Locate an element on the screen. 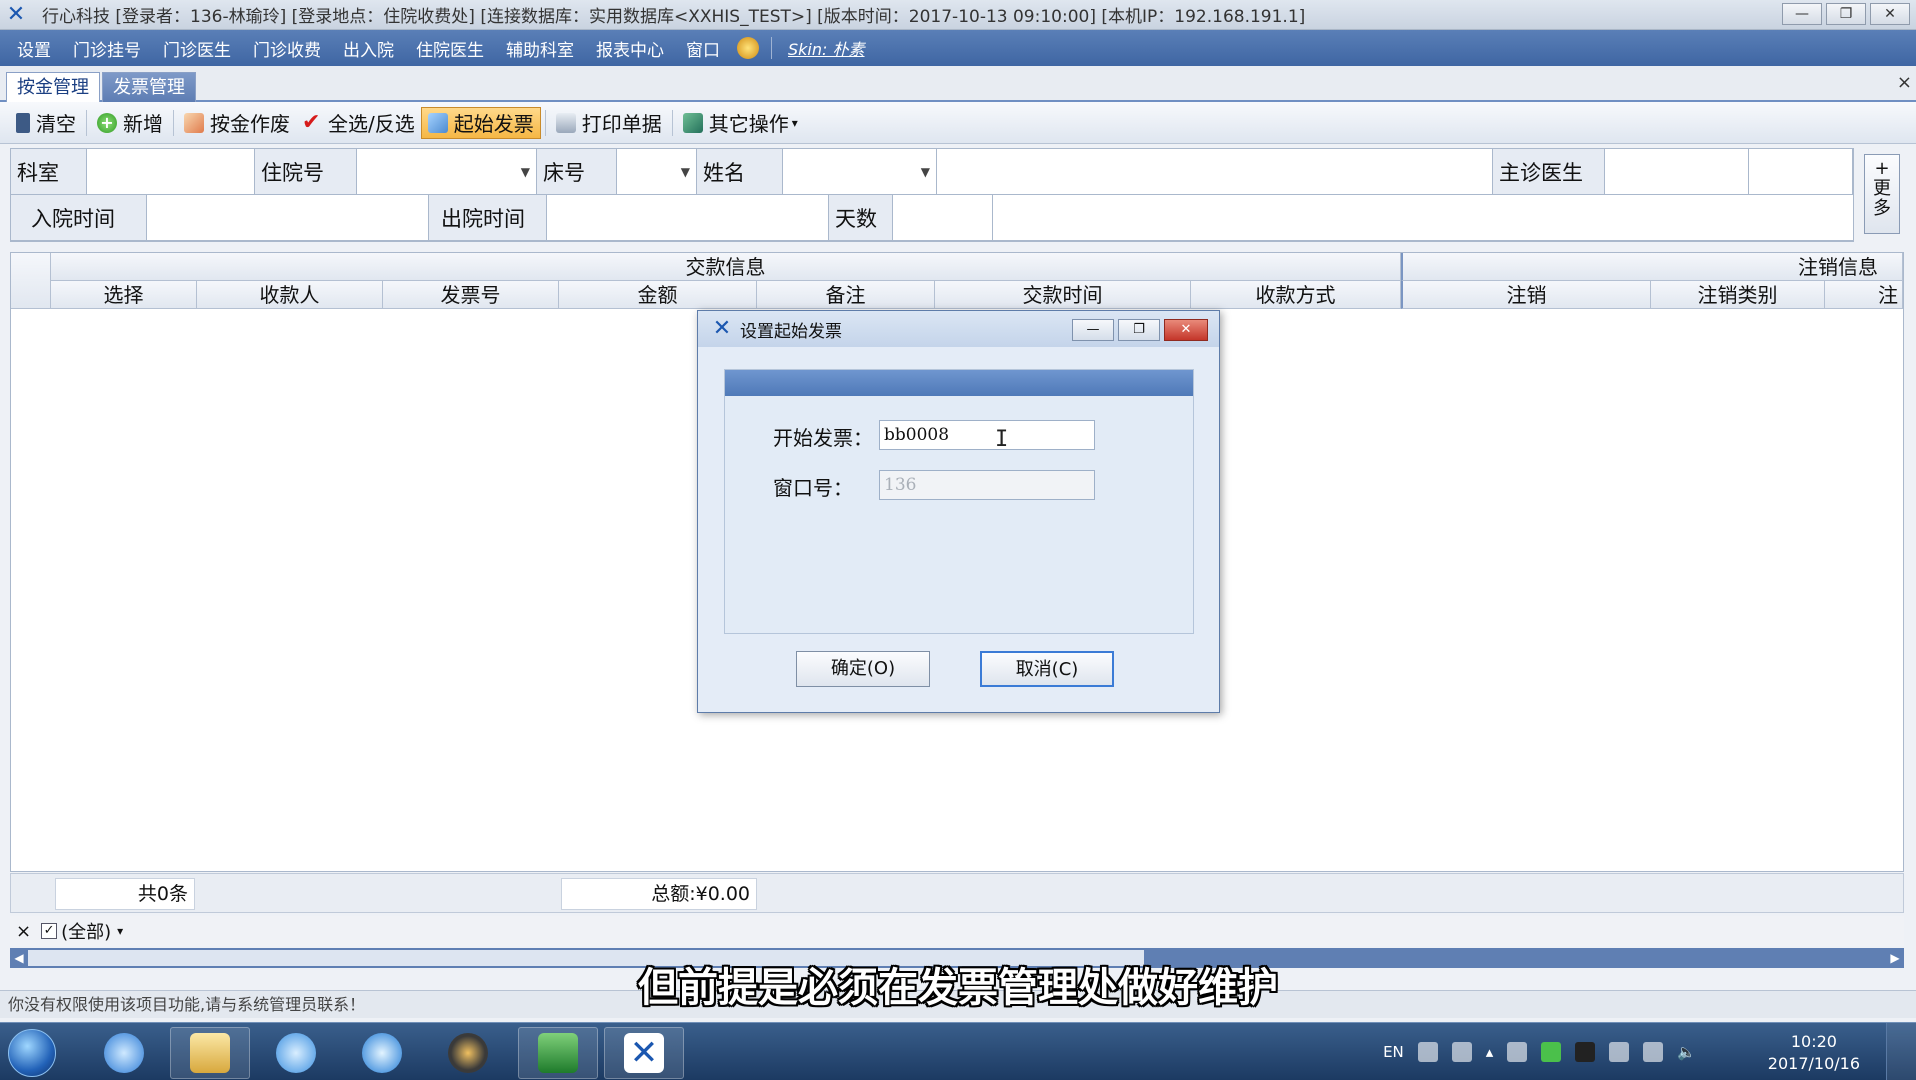 The height and width of the screenshot is (1080, 1916). wechat-icon is located at coordinates (1551, 1052).